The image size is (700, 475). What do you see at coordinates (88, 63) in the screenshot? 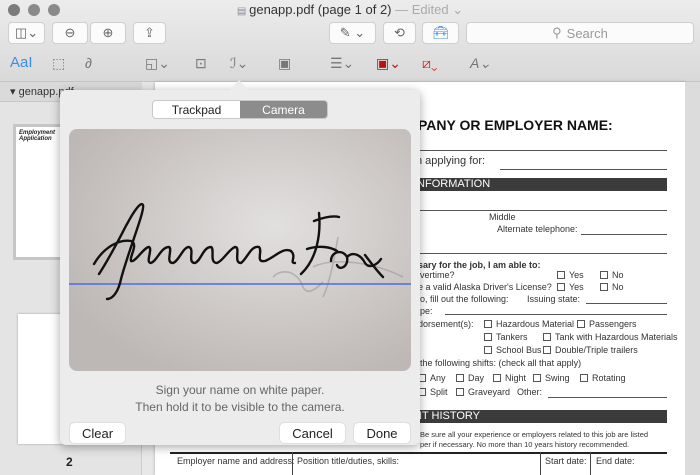
I see `sketch-tool: ∂` at bounding box center [88, 63].